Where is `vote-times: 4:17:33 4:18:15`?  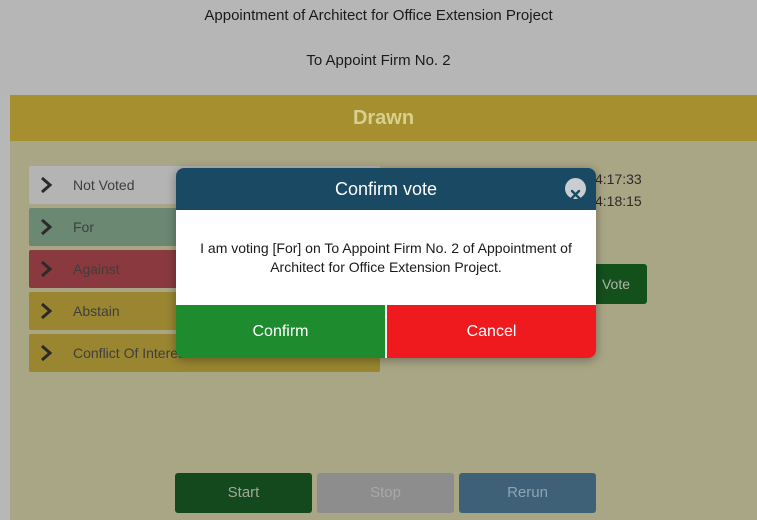
vote-times: 4:17:33 4:18:15 is located at coordinates (618, 190).